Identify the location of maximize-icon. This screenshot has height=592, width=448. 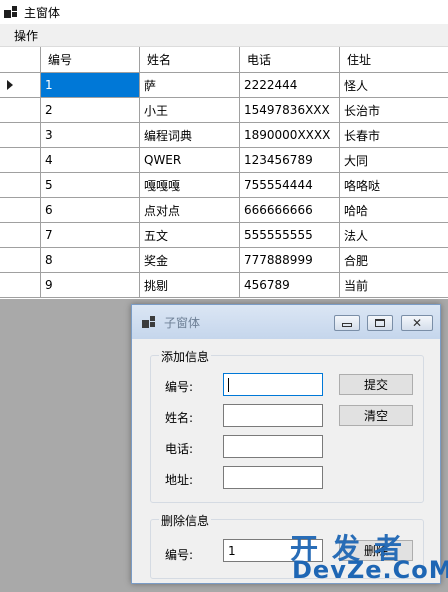
(380, 323).